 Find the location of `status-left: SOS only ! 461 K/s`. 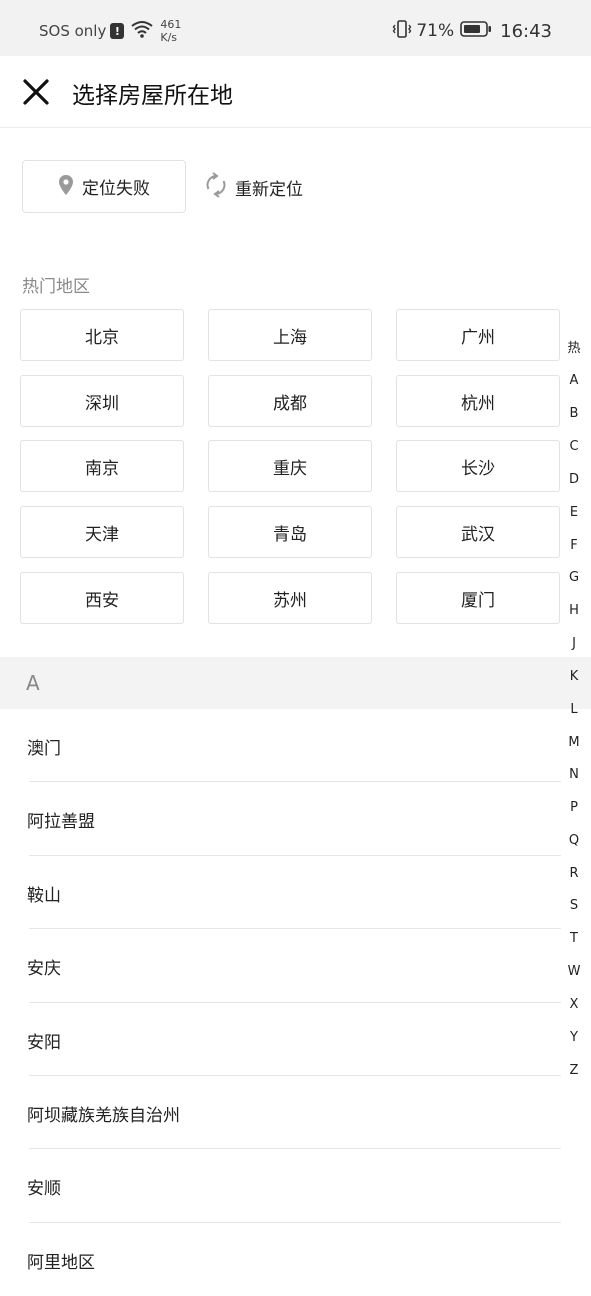

status-left: SOS only ! 461 K/s is located at coordinates (110, 31).